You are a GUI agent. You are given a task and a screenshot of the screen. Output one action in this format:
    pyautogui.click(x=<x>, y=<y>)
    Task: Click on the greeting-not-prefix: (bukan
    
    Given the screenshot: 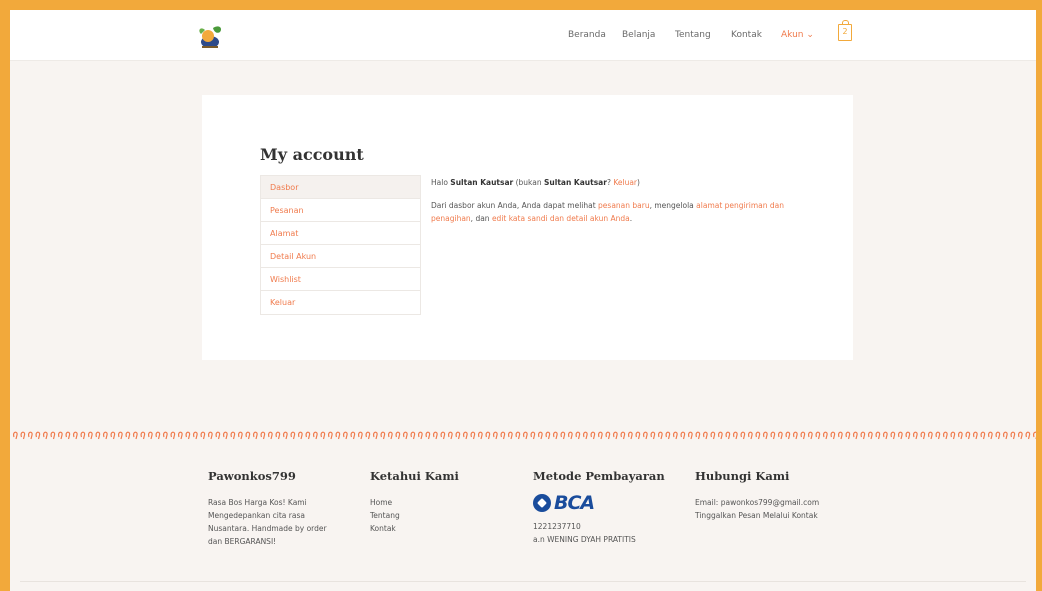 What is the action you would take?
    pyautogui.click(x=529, y=182)
    